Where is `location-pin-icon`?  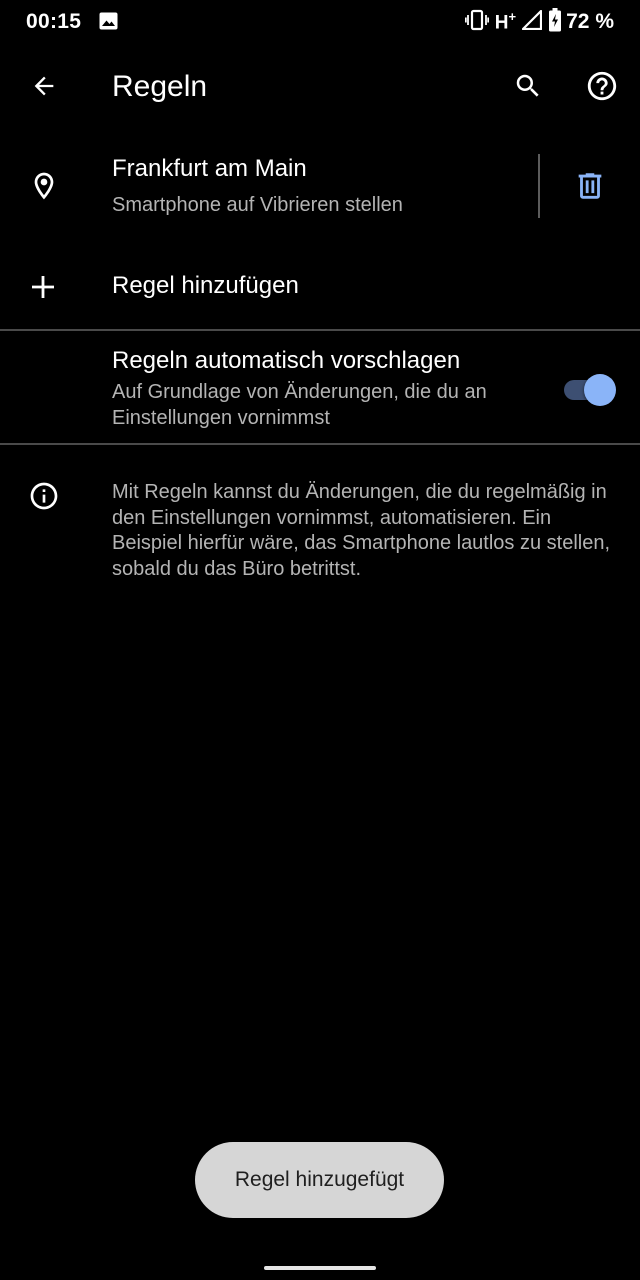 location-pin-icon is located at coordinates (44, 186).